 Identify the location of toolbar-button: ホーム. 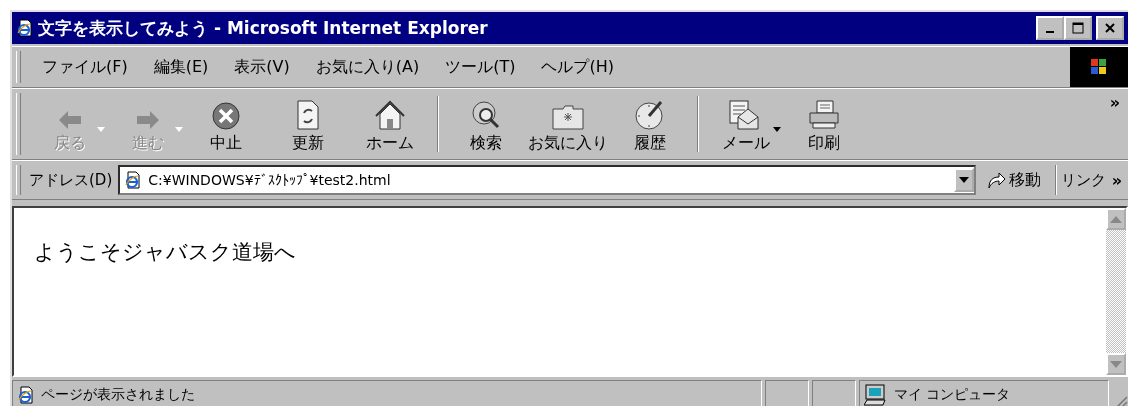
(390, 124).